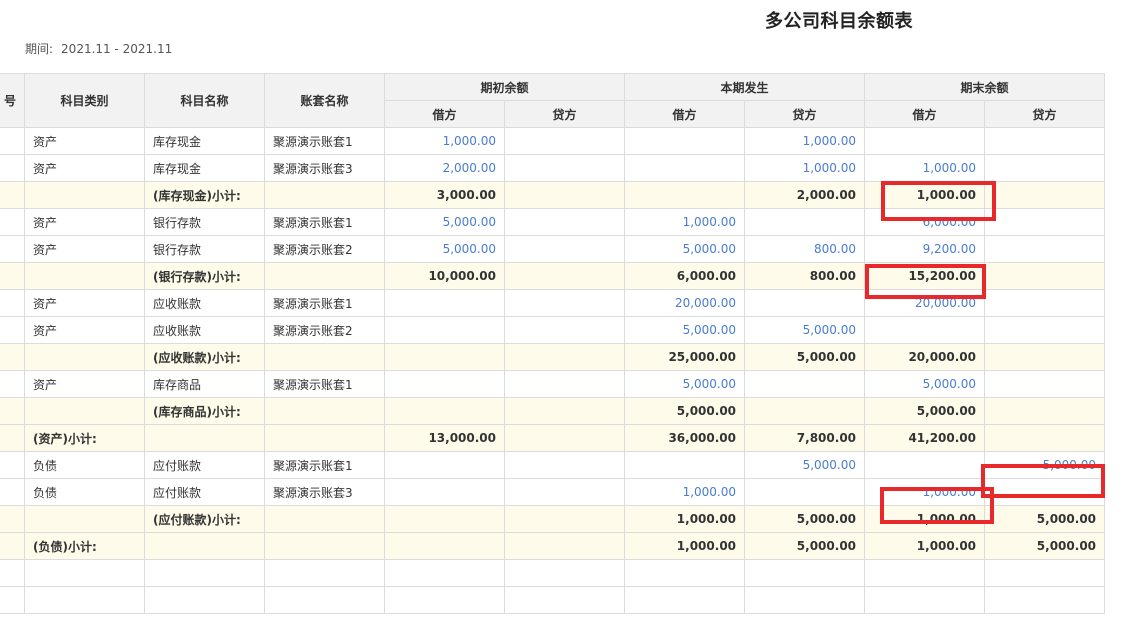 The width and height of the screenshot is (1143, 637). Describe the element at coordinates (553, 330) in the screenshot. I see `table-row: 资产 应收账款 聚源演示账套2 5,000.00 5,000.00` at that location.